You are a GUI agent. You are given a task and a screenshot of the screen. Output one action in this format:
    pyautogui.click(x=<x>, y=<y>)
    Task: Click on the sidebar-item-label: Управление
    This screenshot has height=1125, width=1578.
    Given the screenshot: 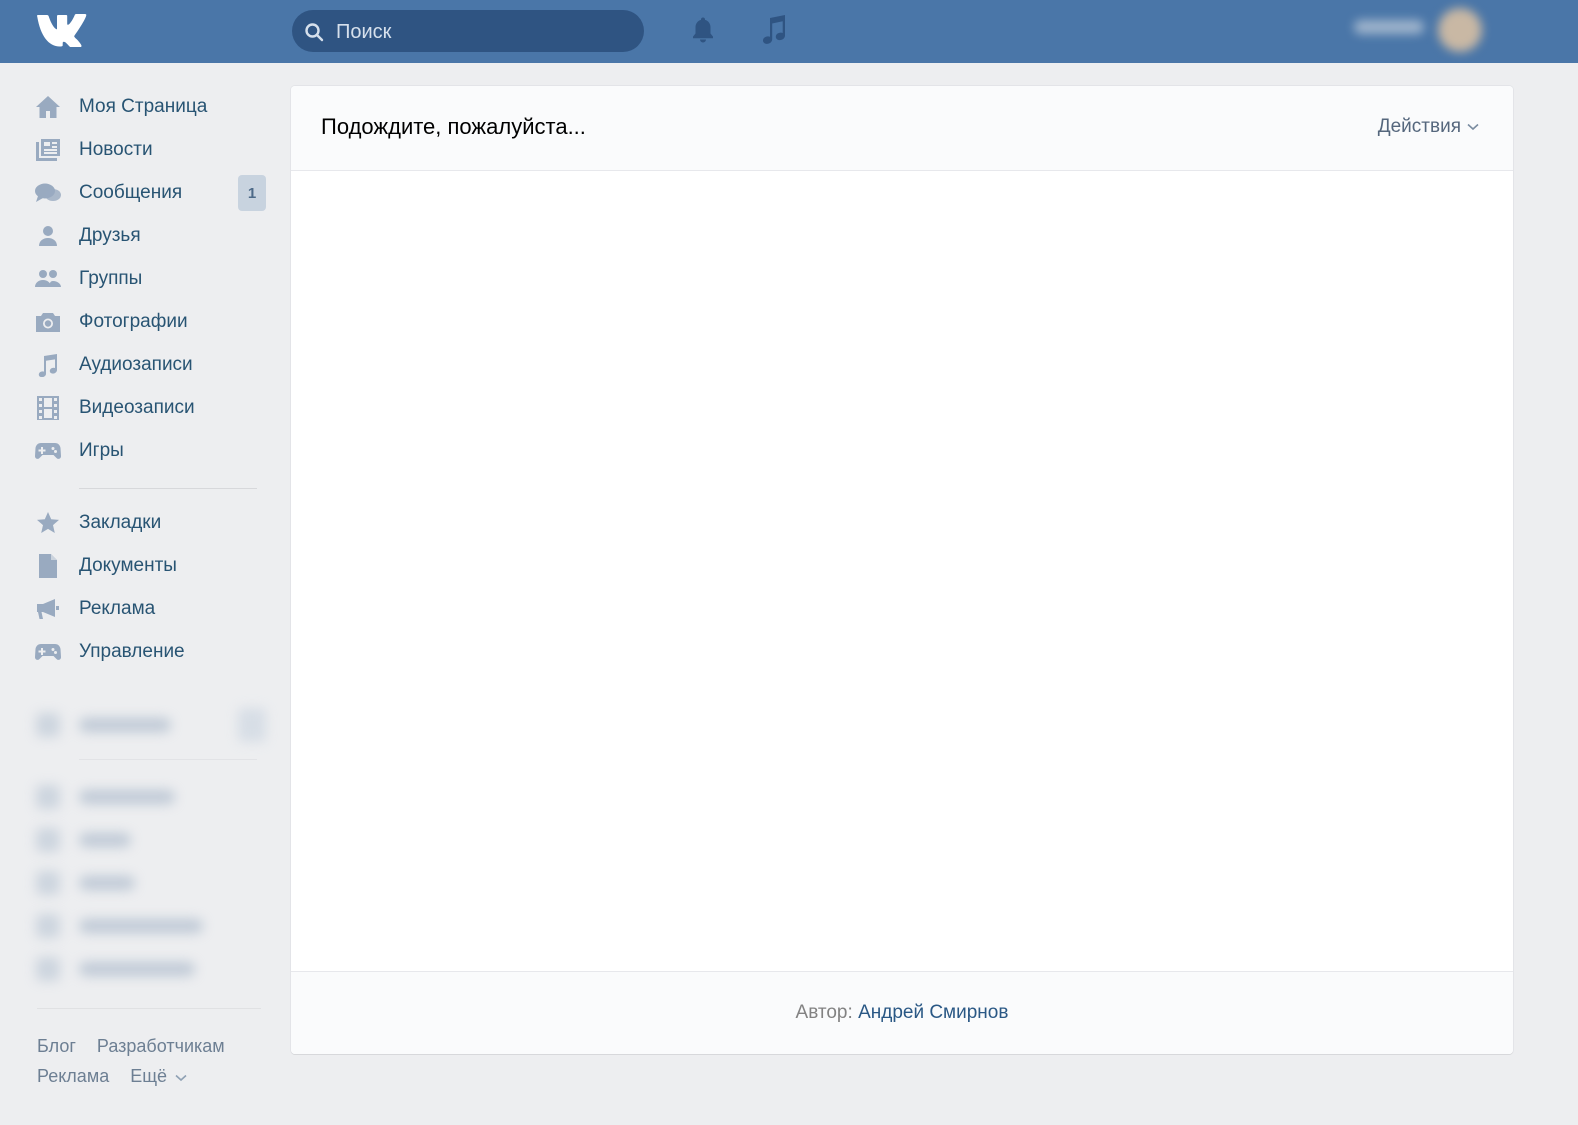 What is the action you would take?
    pyautogui.click(x=132, y=651)
    